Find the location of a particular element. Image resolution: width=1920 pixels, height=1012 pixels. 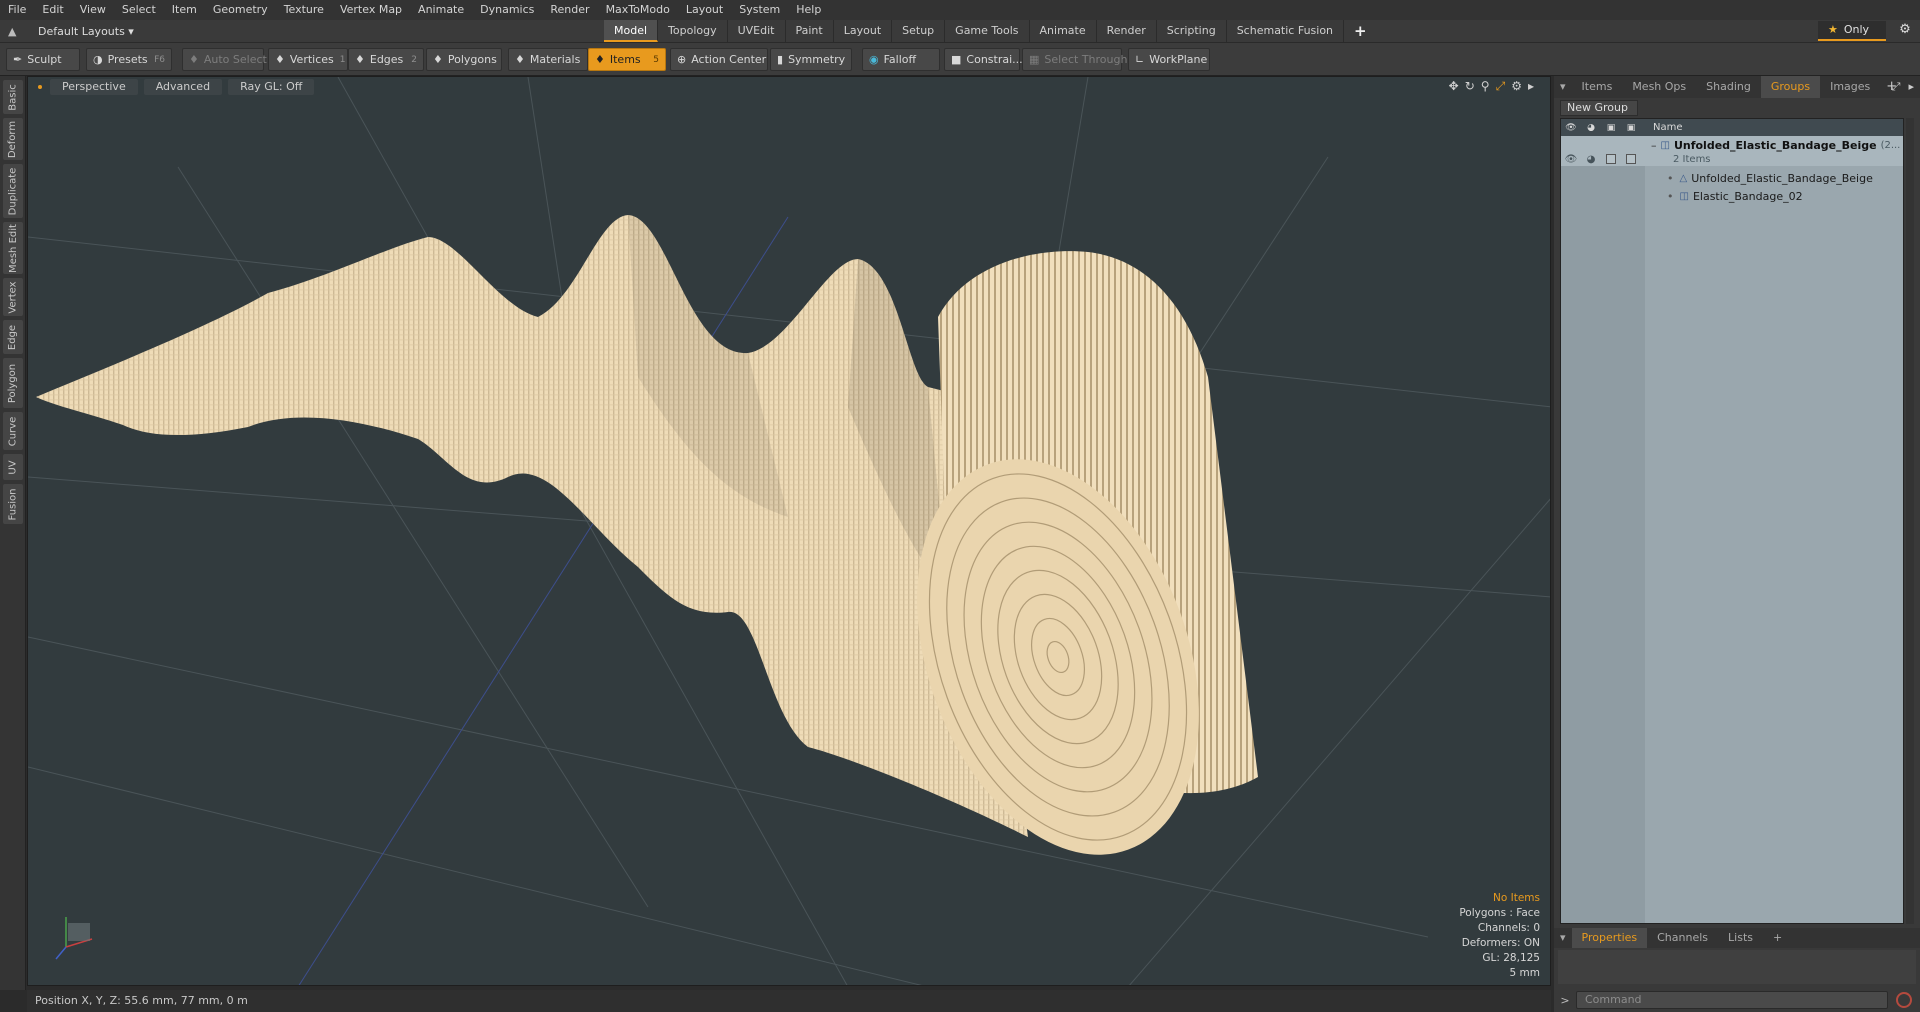

gear-icon: ⚙ is located at coordinates (1905, 31).